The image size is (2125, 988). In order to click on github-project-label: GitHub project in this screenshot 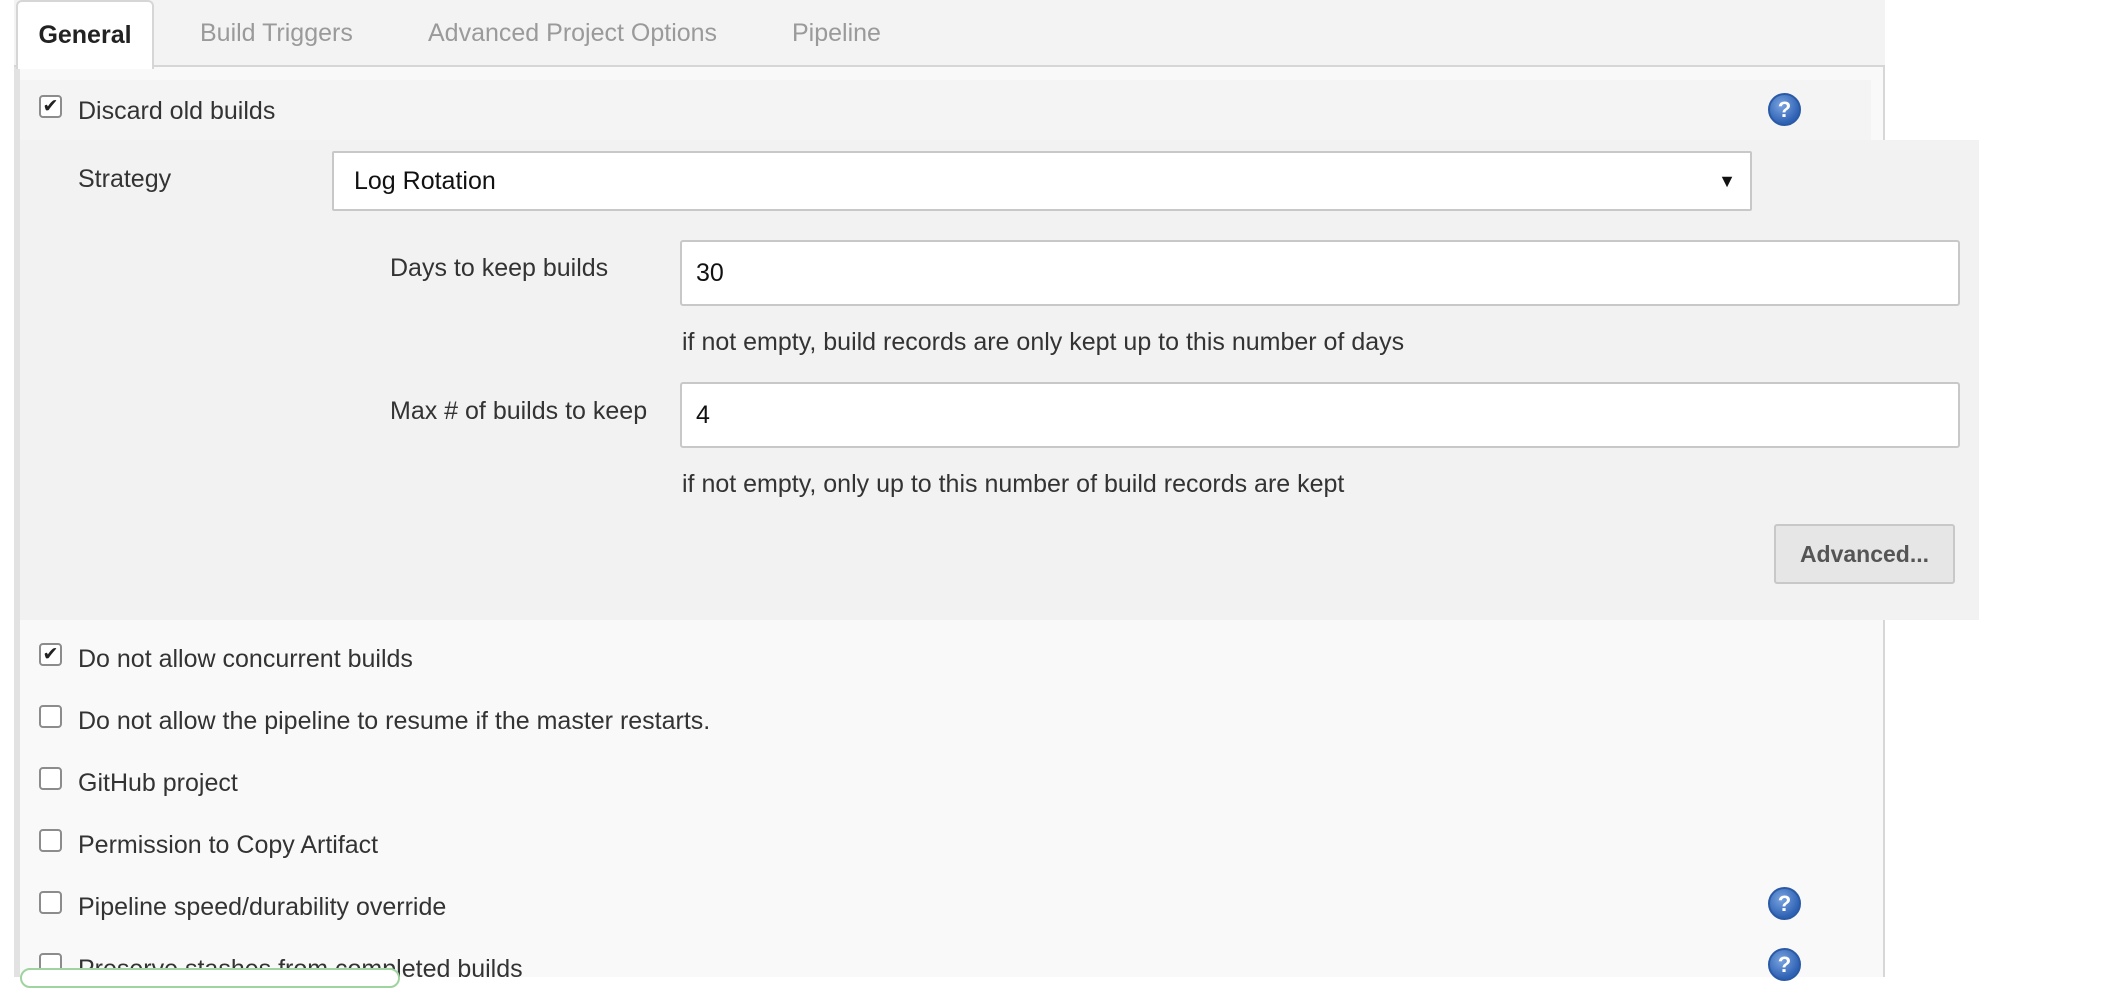, I will do `click(158, 783)`.